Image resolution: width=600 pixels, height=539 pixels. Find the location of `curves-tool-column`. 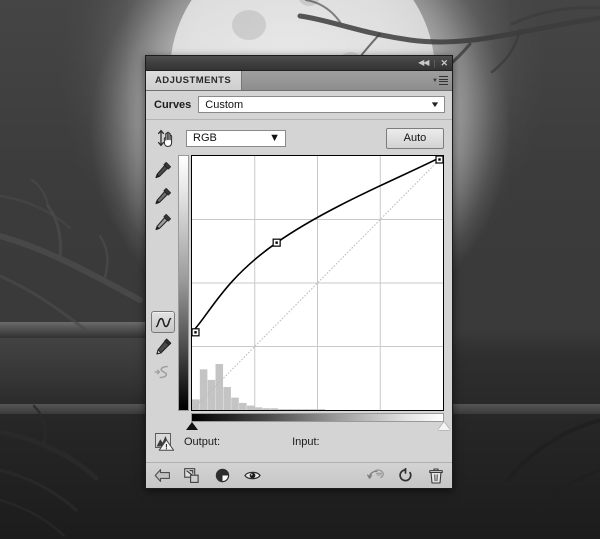

curves-tool-column is located at coordinates (163, 289).